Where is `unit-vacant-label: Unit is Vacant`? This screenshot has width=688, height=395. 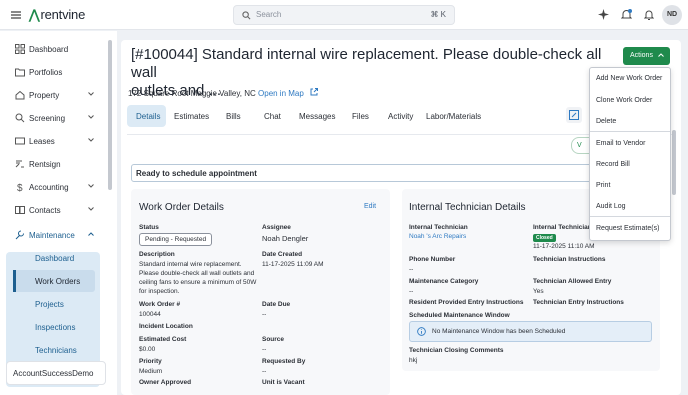
unit-vacant-label: Unit is Vacant is located at coordinates (283, 382).